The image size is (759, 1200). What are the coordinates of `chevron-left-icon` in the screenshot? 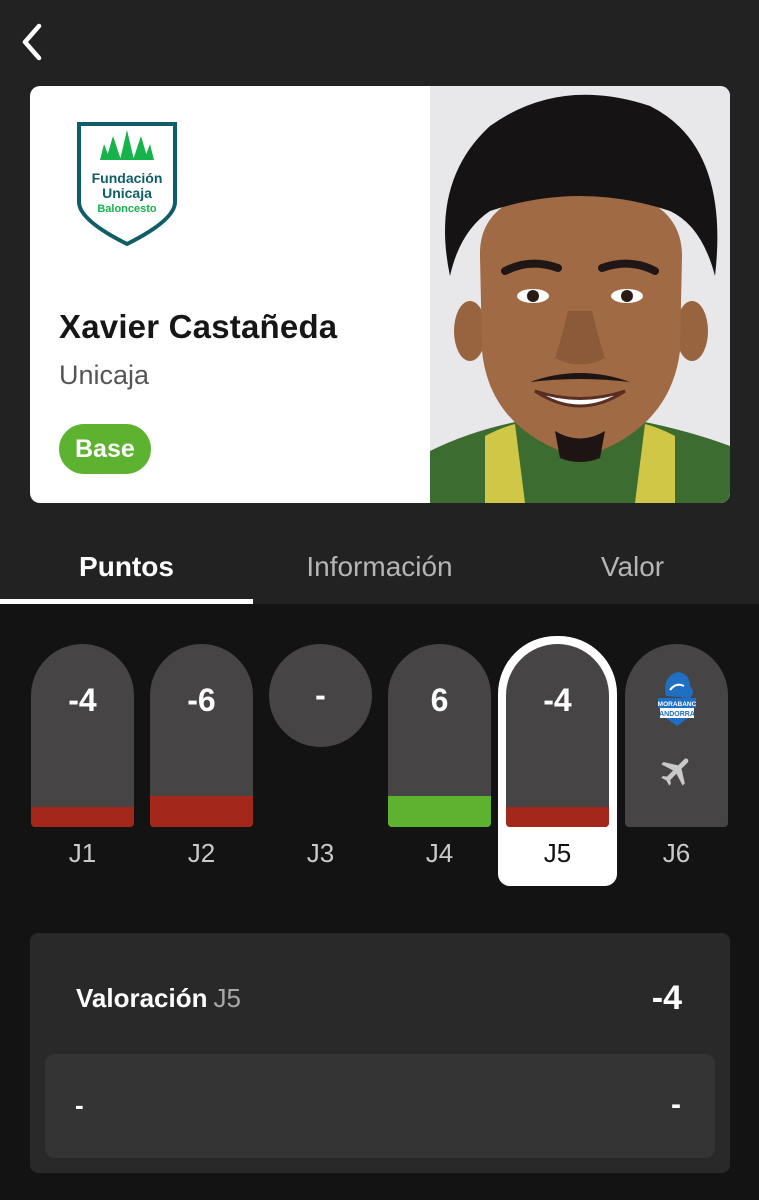 It's located at (32, 42).